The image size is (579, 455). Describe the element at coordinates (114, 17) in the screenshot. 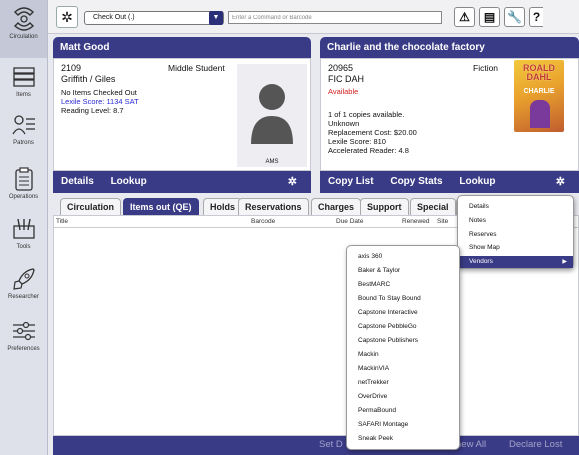

I see `mode-select-value: Check Out (.)` at that location.